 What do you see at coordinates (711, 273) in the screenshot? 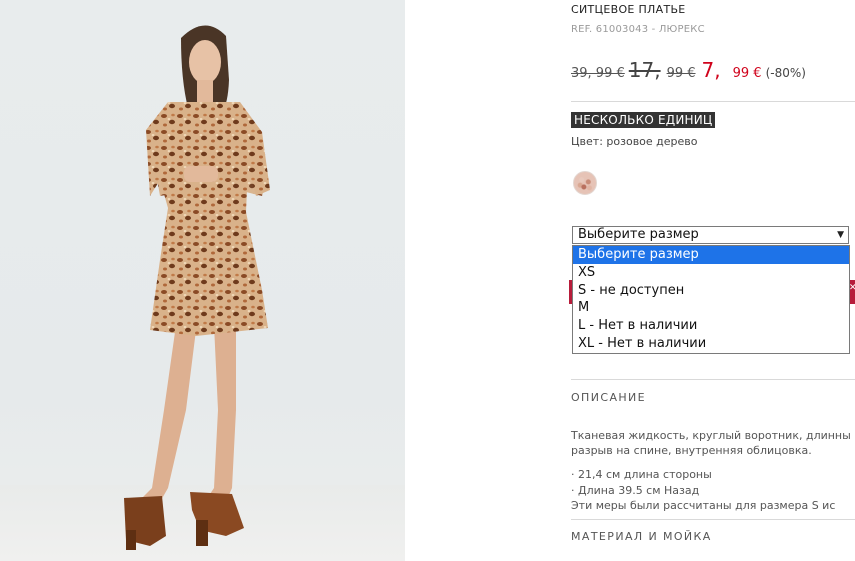
I see `size-option-xs: XS` at bounding box center [711, 273].